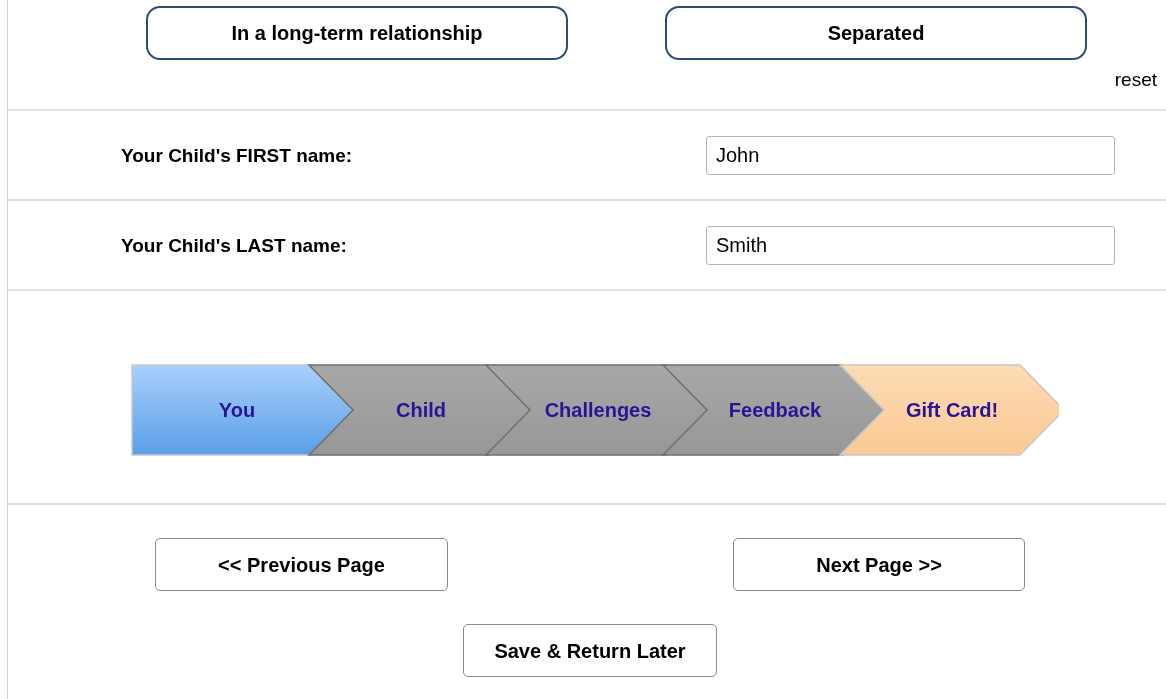  I want to click on next-page-button: Next Page >>, so click(879, 564).